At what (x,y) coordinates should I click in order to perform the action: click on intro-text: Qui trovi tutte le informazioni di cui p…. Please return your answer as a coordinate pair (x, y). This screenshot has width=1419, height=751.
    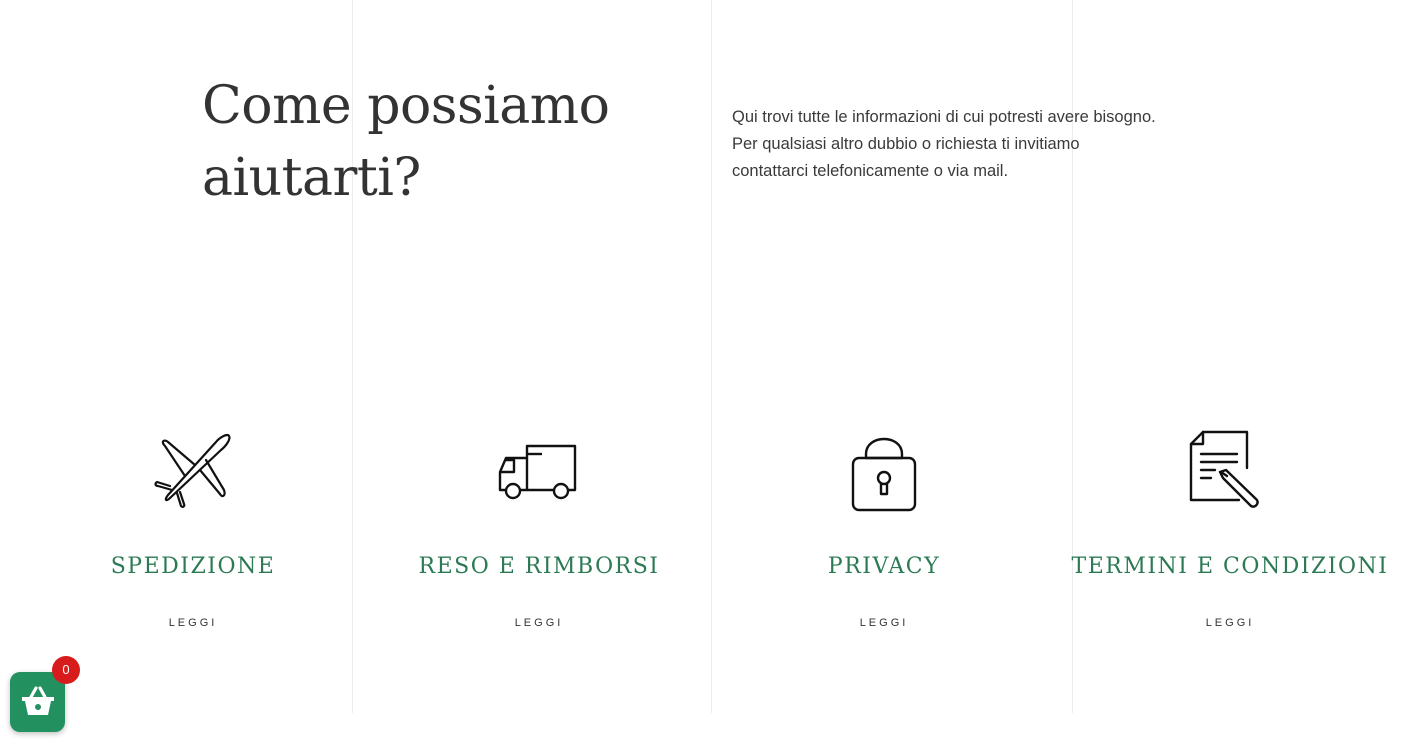
    Looking at the image, I should click on (992, 144).